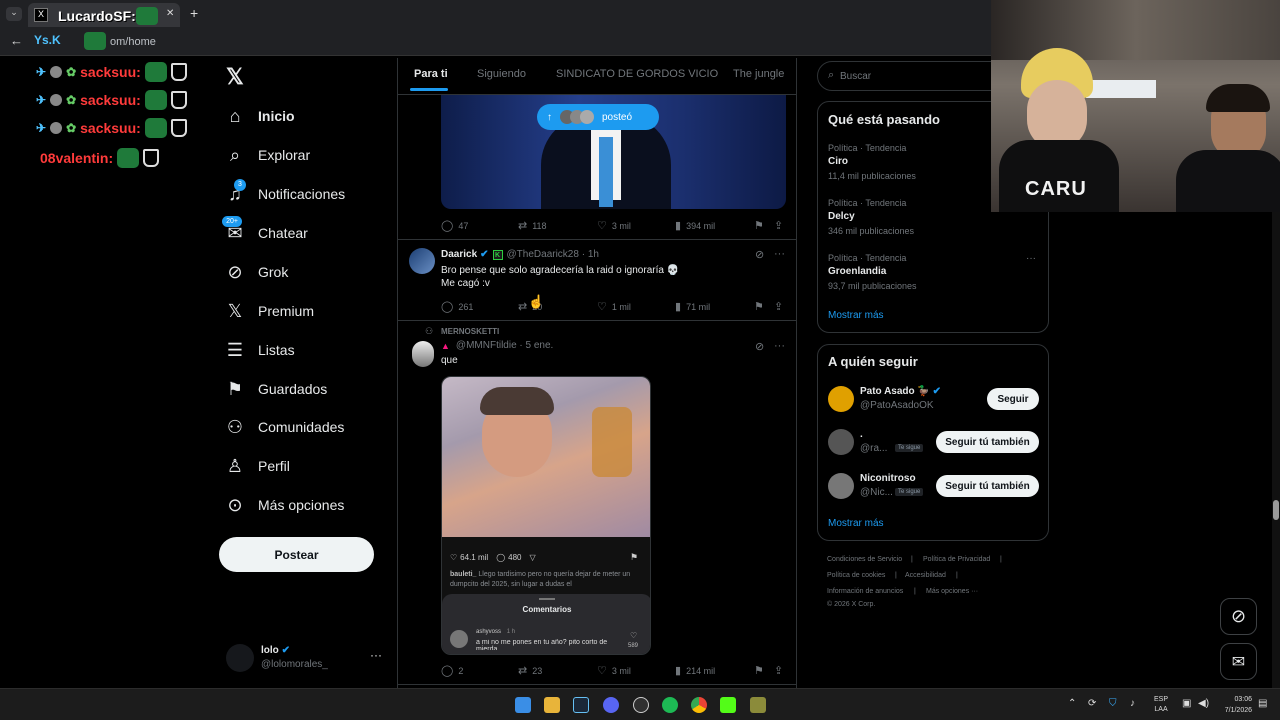  What do you see at coordinates (900, 391) in the screenshot?
I see `follow-name: Pato Asado 🦆 ✔` at bounding box center [900, 391].